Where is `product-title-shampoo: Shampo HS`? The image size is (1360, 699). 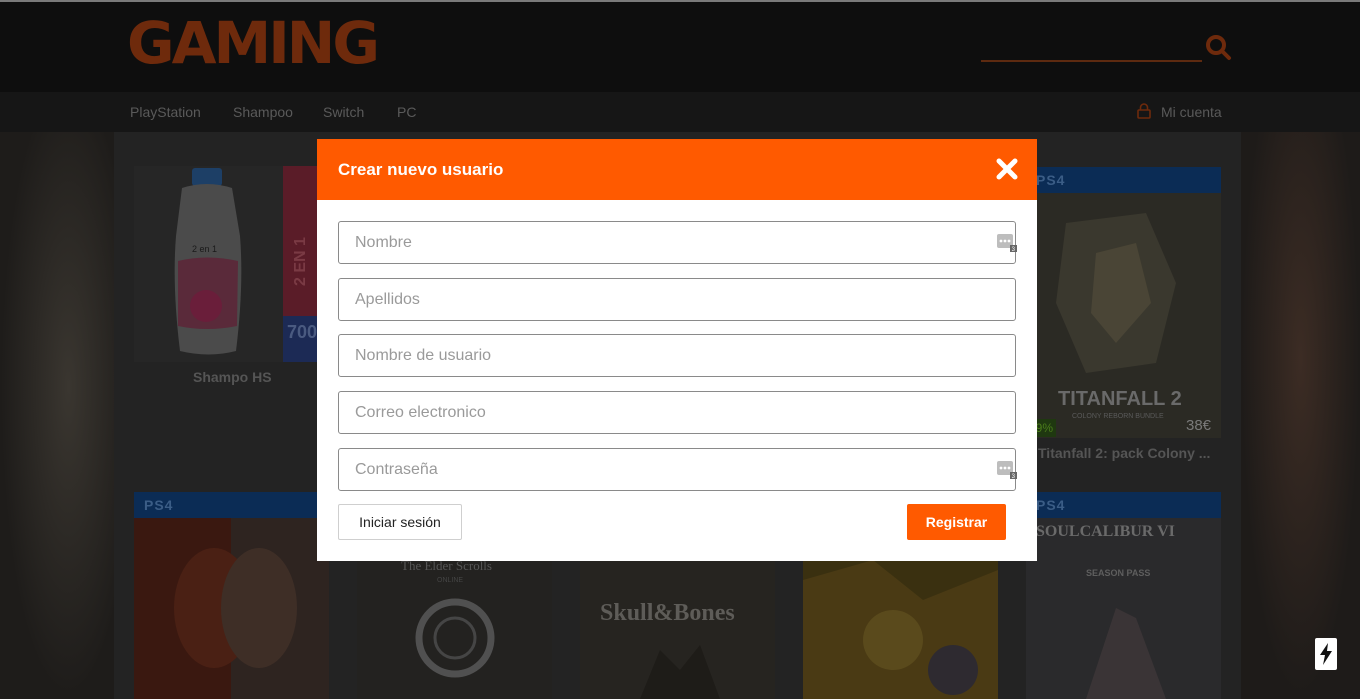 product-title-shampoo: Shampo HS is located at coordinates (232, 377).